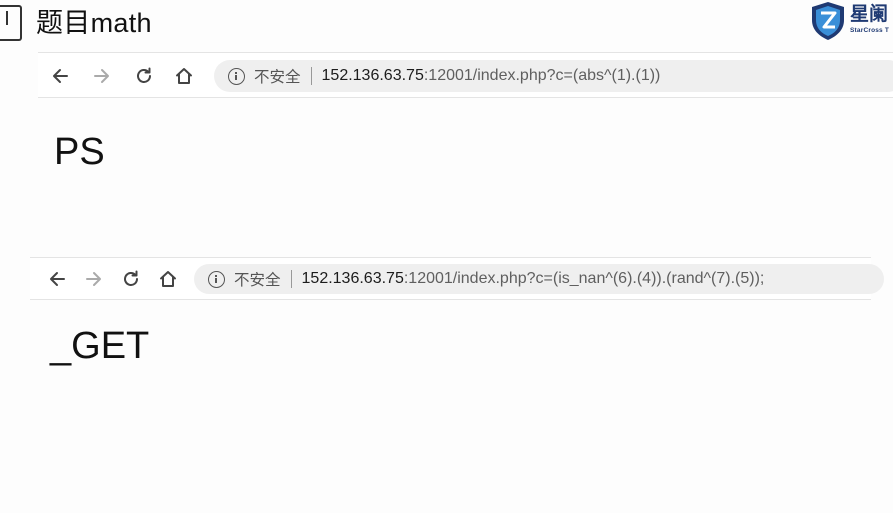  Describe the element at coordinates (542, 75) in the screenshot. I see `url-path: :12001/index.php?c=(abs^(1).(1))` at that location.